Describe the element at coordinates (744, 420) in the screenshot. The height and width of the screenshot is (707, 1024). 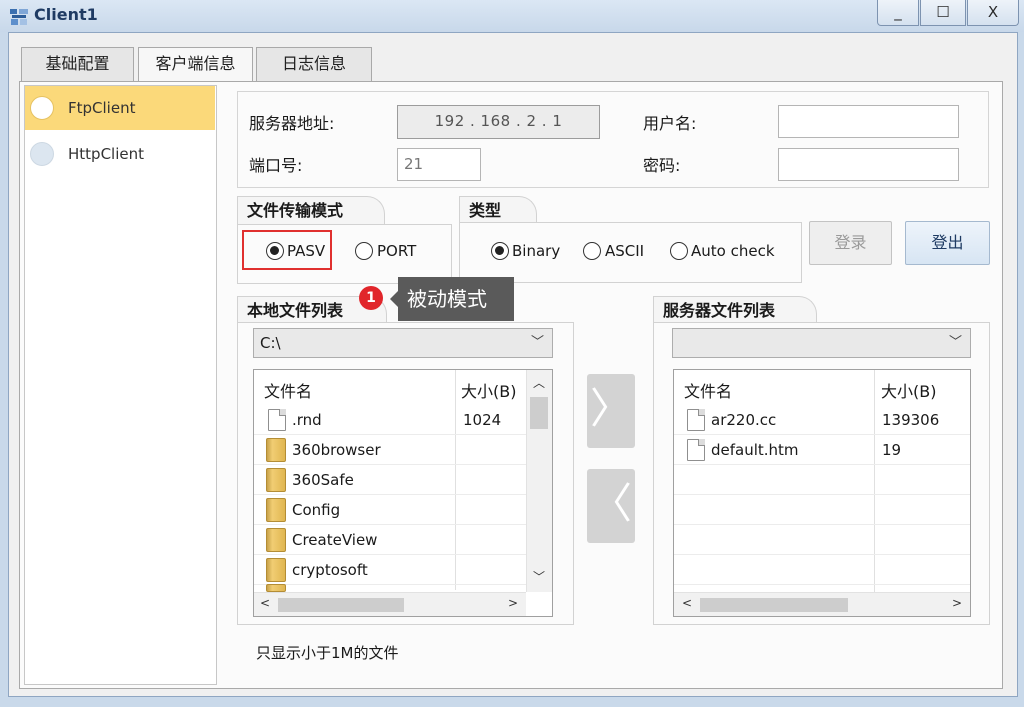
I see `file-name: ar220.cc` at that location.